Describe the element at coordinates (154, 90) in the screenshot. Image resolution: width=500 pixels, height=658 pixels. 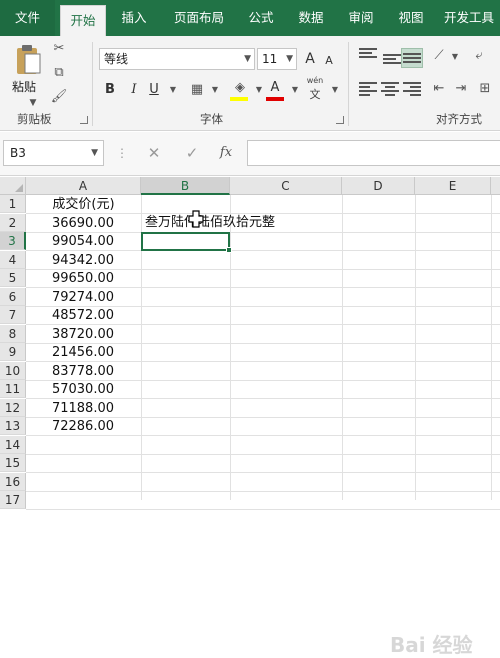
I see `underline-button: U` at that location.